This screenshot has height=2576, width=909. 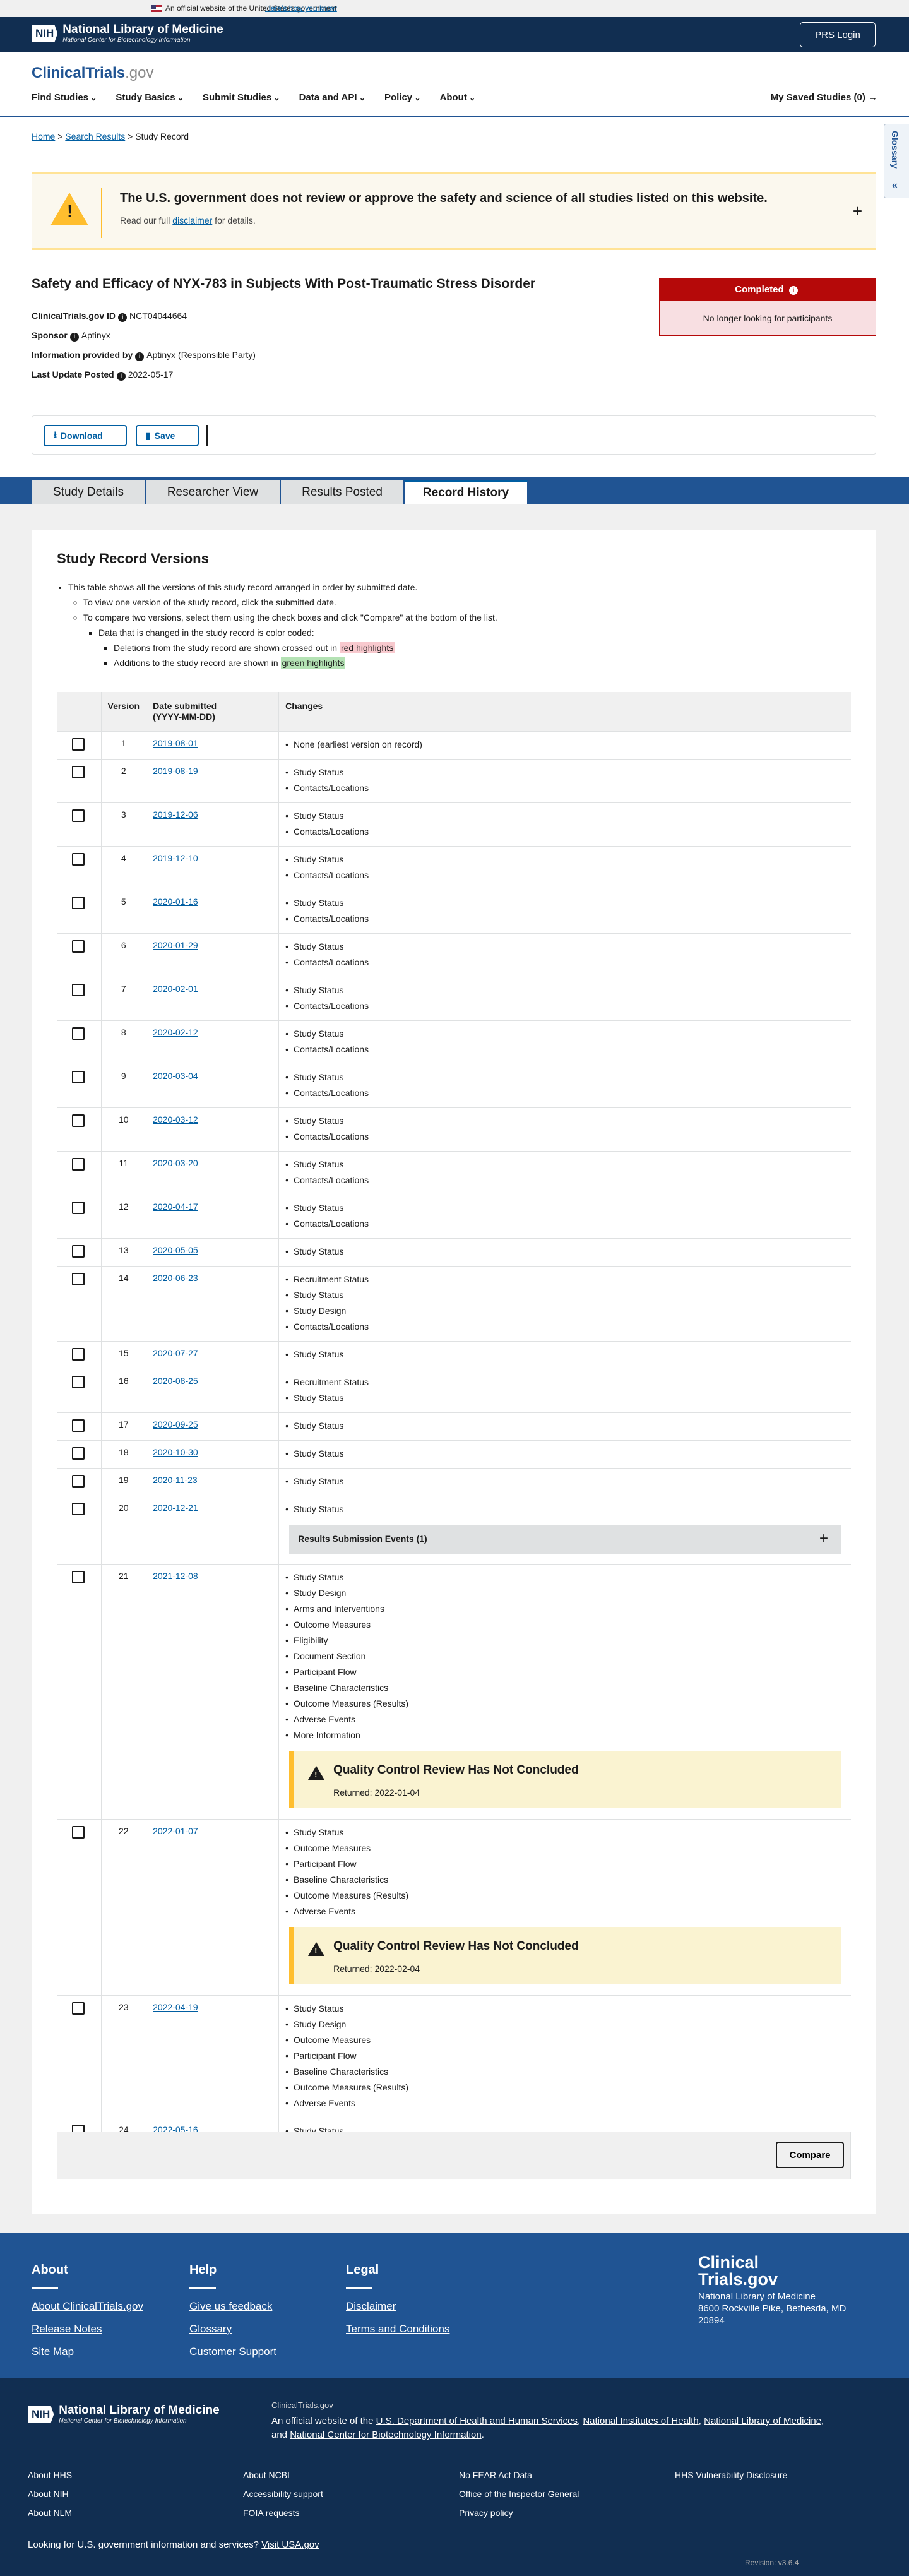 What do you see at coordinates (176, 902) in the screenshot?
I see `version-date-link: 2020-01-16` at bounding box center [176, 902].